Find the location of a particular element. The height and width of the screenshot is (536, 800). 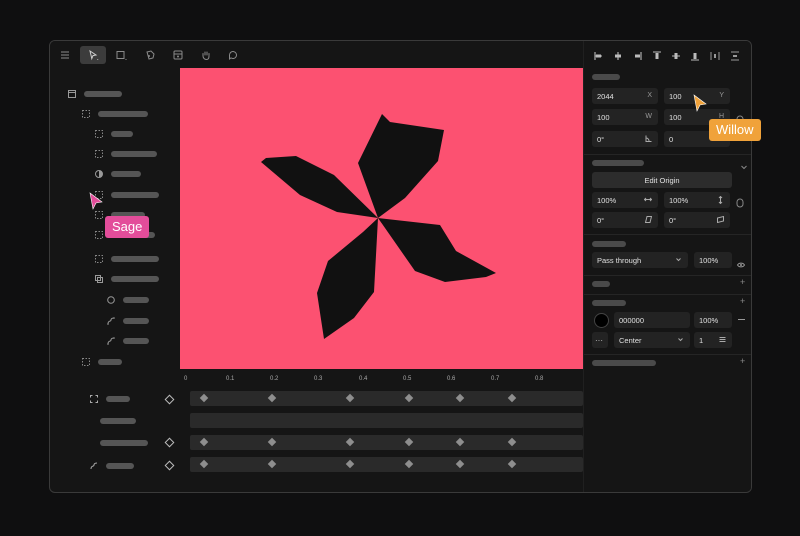

visibility-eye-icon is located at coordinates (741, 262).